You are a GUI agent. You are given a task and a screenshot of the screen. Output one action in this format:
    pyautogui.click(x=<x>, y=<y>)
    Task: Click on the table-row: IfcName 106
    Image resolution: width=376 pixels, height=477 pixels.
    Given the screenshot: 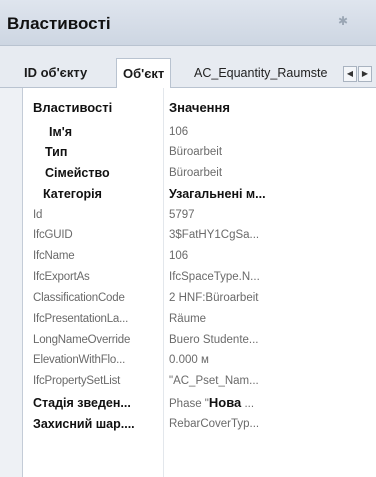 What is the action you would take?
    pyautogui.click(x=199, y=256)
    